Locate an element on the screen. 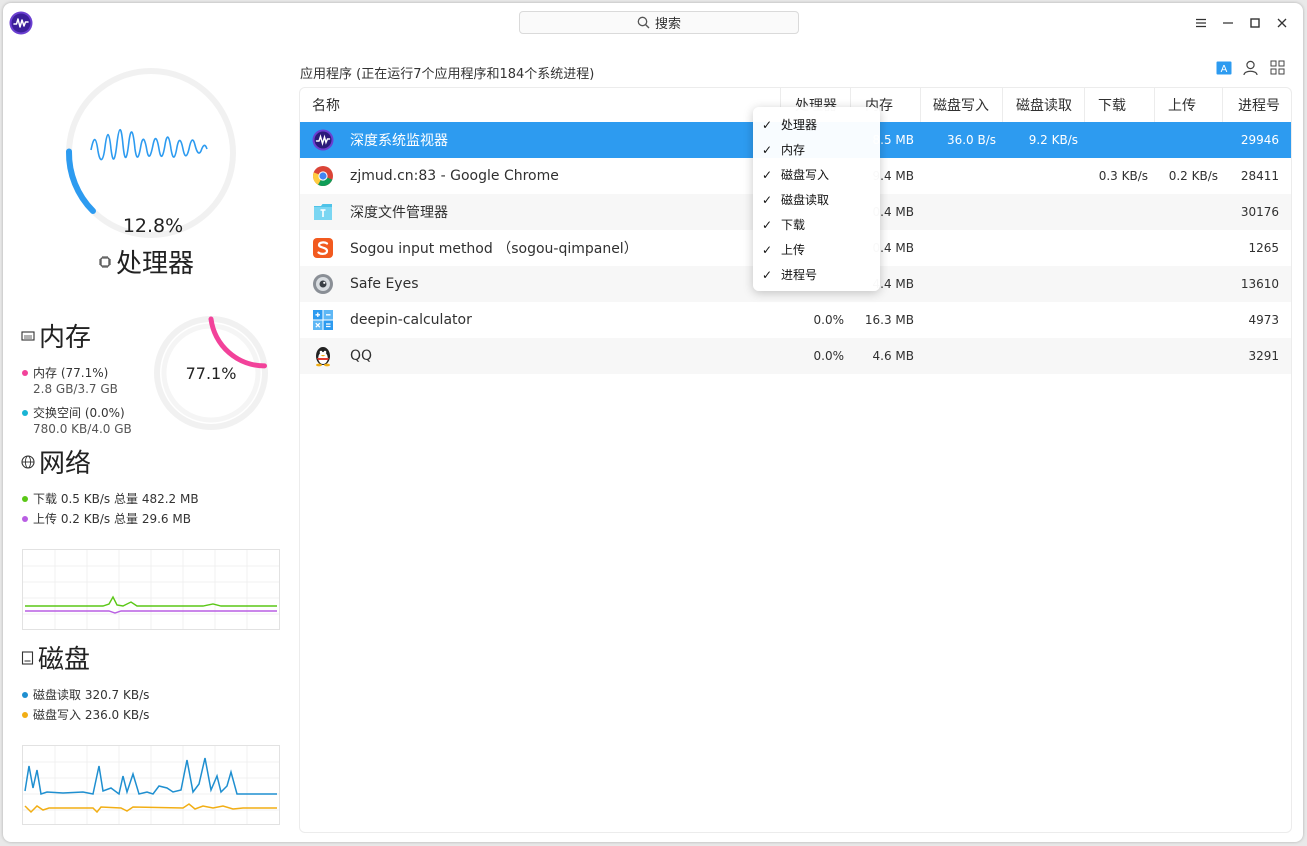  grid-view-icon is located at coordinates (1277, 67).